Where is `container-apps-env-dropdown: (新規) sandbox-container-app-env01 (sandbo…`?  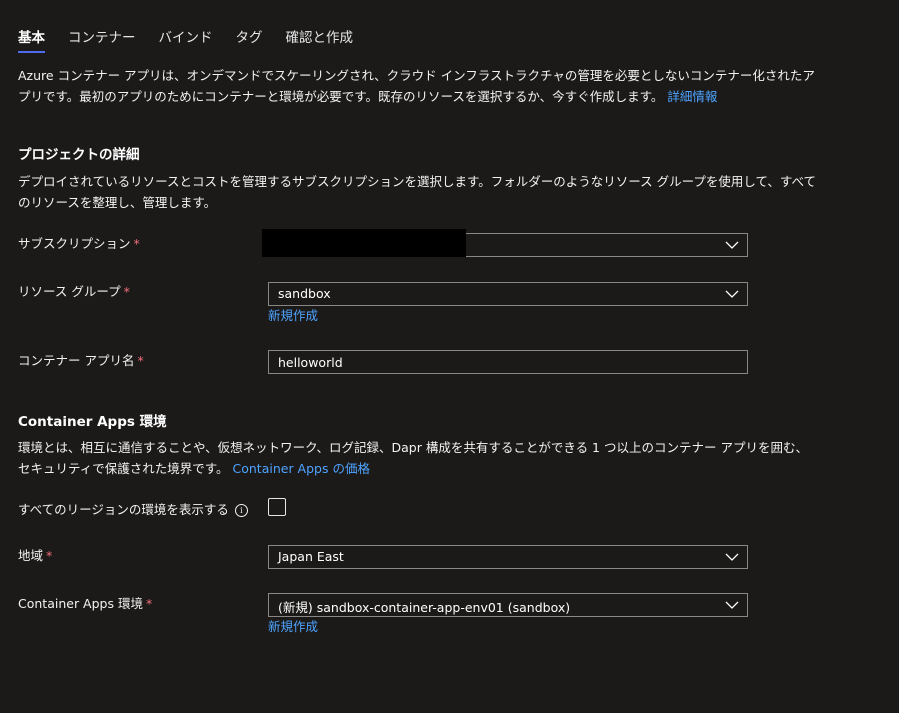 container-apps-env-dropdown: (新規) sandbox-container-app-env01 (sandbo… is located at coordinates (508, 605).